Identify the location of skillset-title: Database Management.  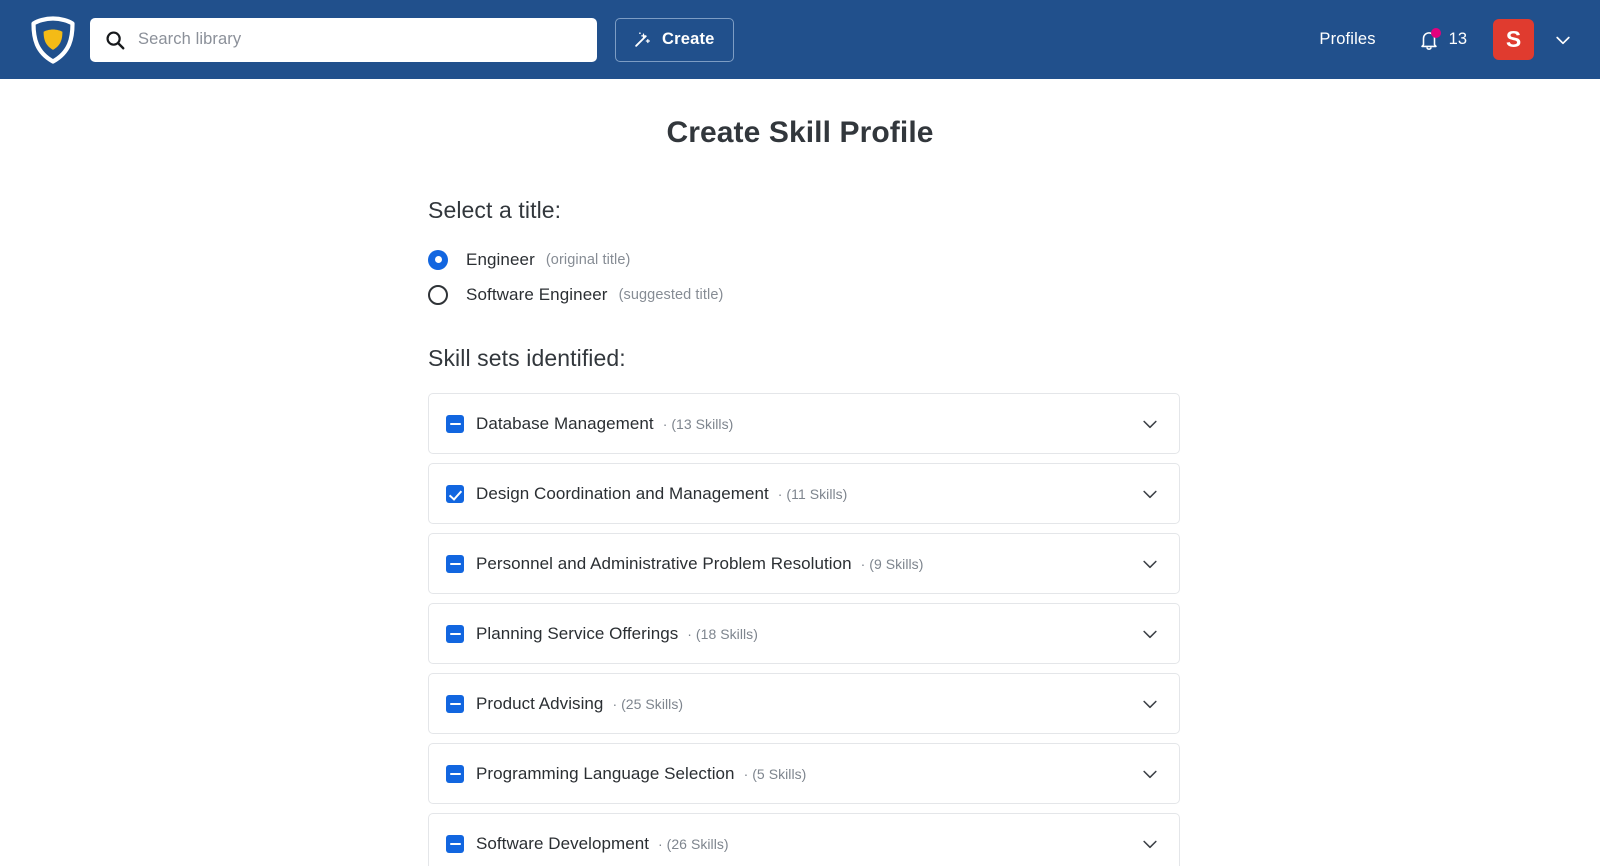
(565, 423).